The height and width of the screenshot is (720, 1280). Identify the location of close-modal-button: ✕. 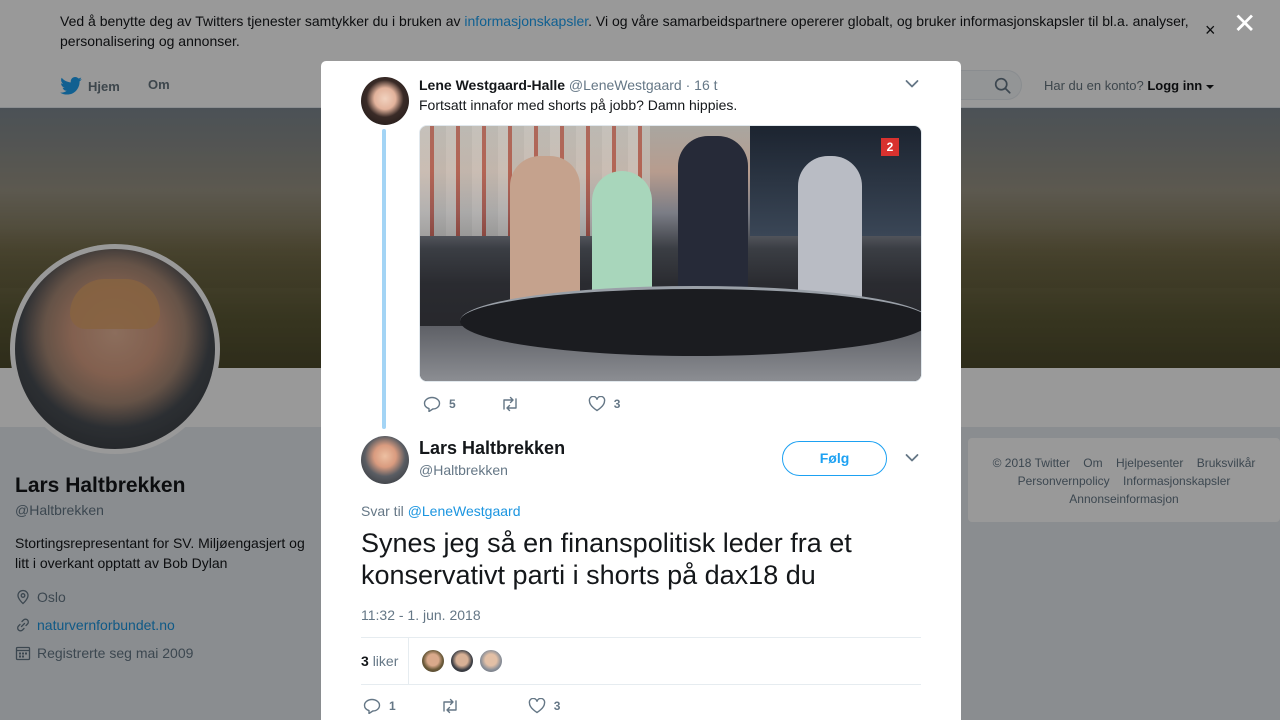
(1244, 24).